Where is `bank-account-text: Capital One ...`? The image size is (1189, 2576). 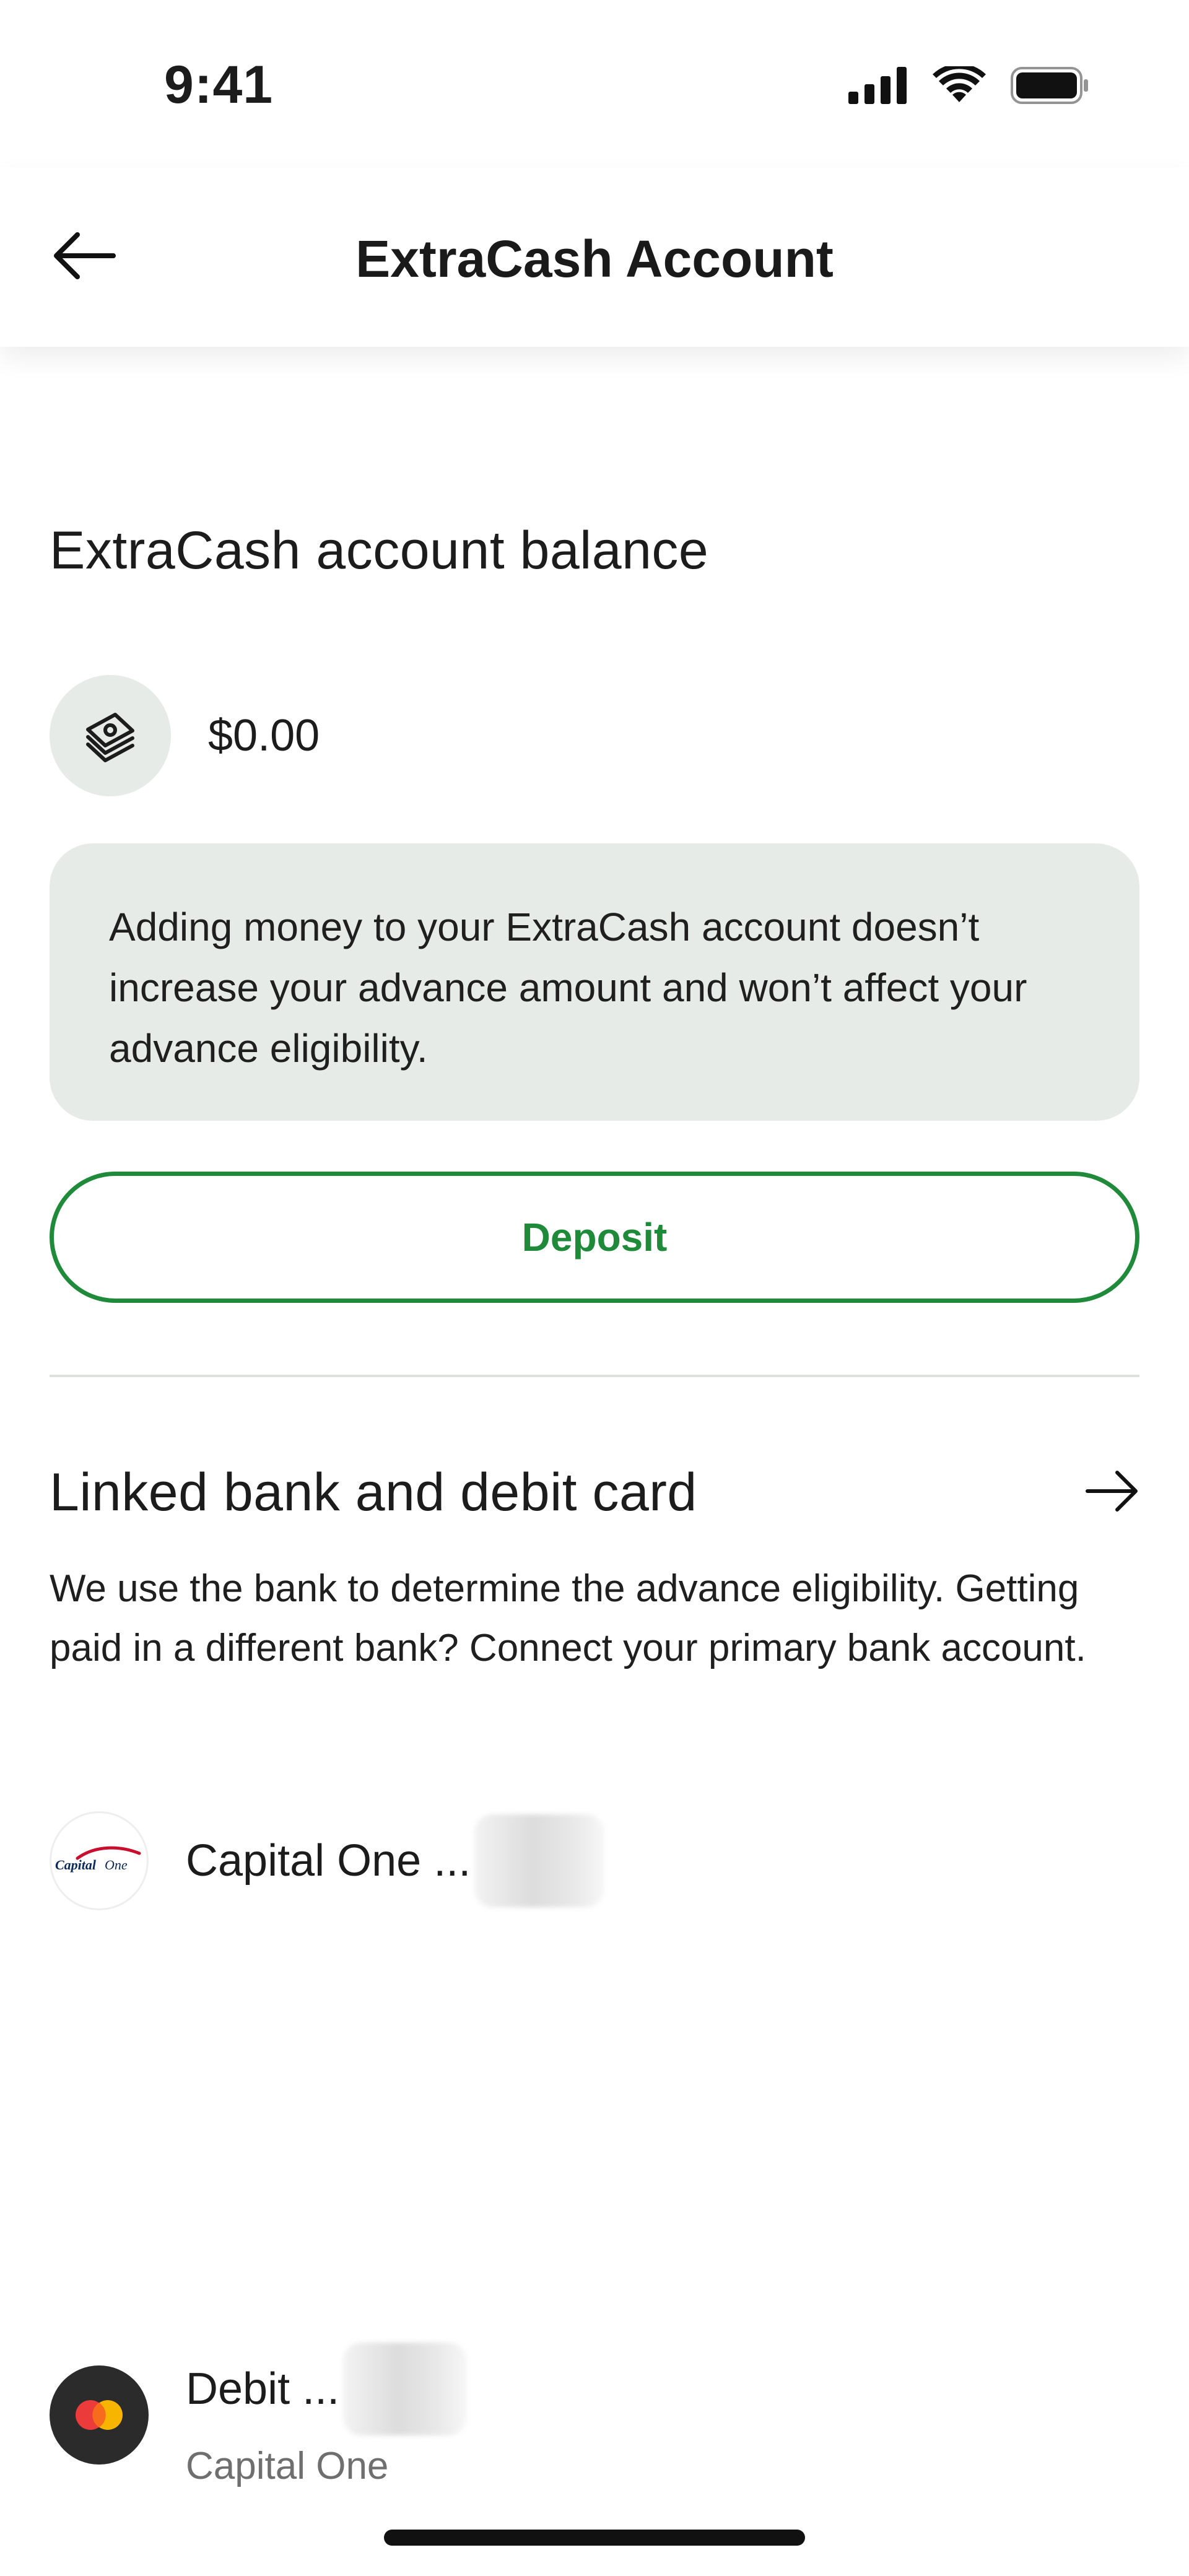
bank-account-text: Capital One ... is located at coordinates (395, 1860).